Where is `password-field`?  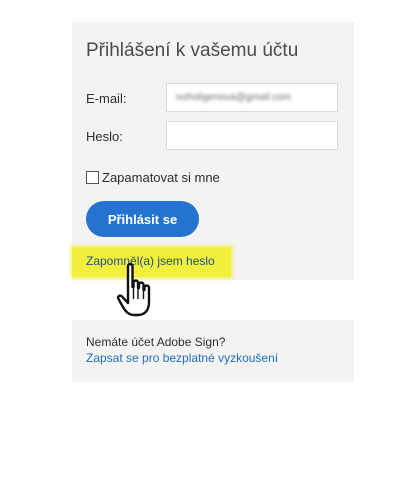
password-field is located at coordinates (252, 135).